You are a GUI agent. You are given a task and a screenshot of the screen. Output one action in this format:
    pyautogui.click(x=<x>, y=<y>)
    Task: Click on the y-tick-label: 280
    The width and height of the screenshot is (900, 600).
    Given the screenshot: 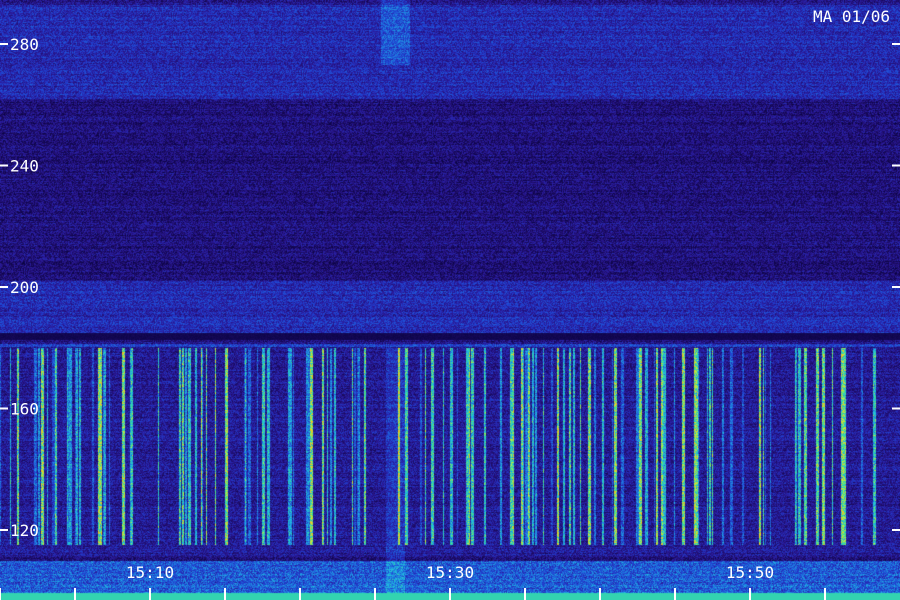 What is the action you would take?
    pyautogui.click(x=24, y=44)
    